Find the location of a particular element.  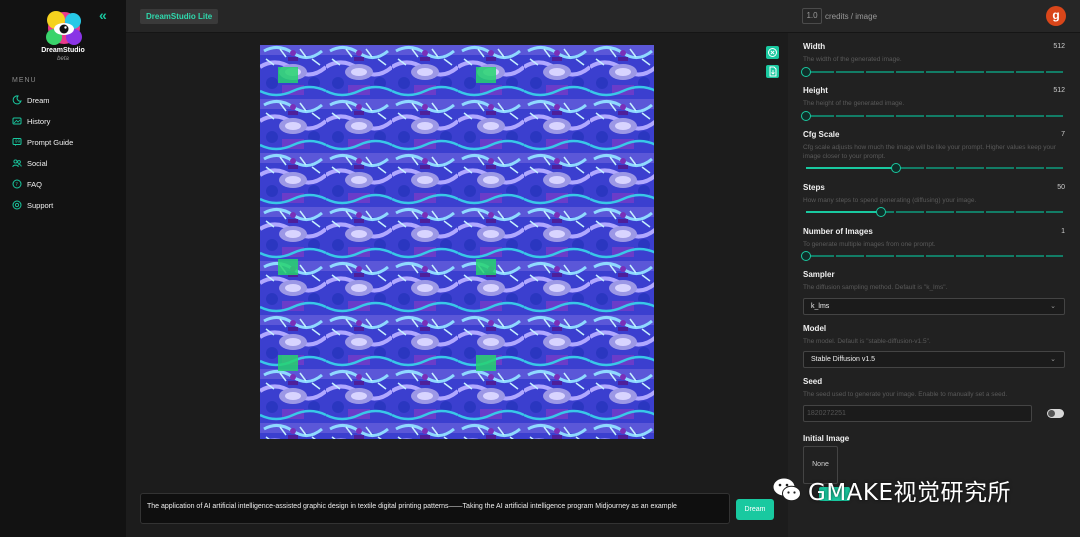

download-button is located at coordinates (772, 71).